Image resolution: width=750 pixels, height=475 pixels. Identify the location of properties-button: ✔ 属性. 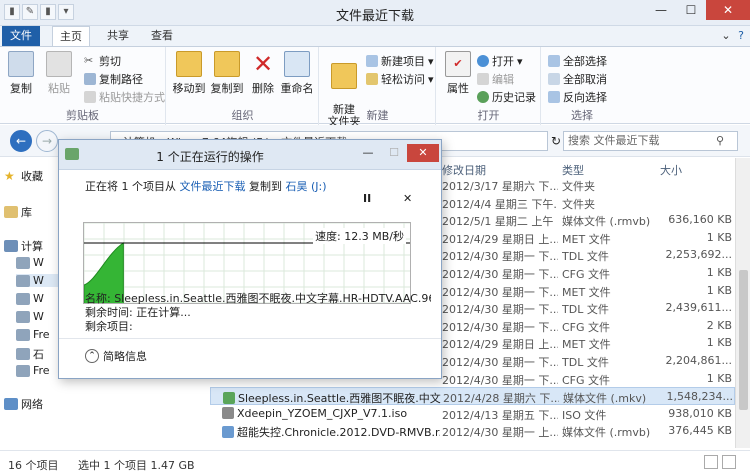
(458, 73).